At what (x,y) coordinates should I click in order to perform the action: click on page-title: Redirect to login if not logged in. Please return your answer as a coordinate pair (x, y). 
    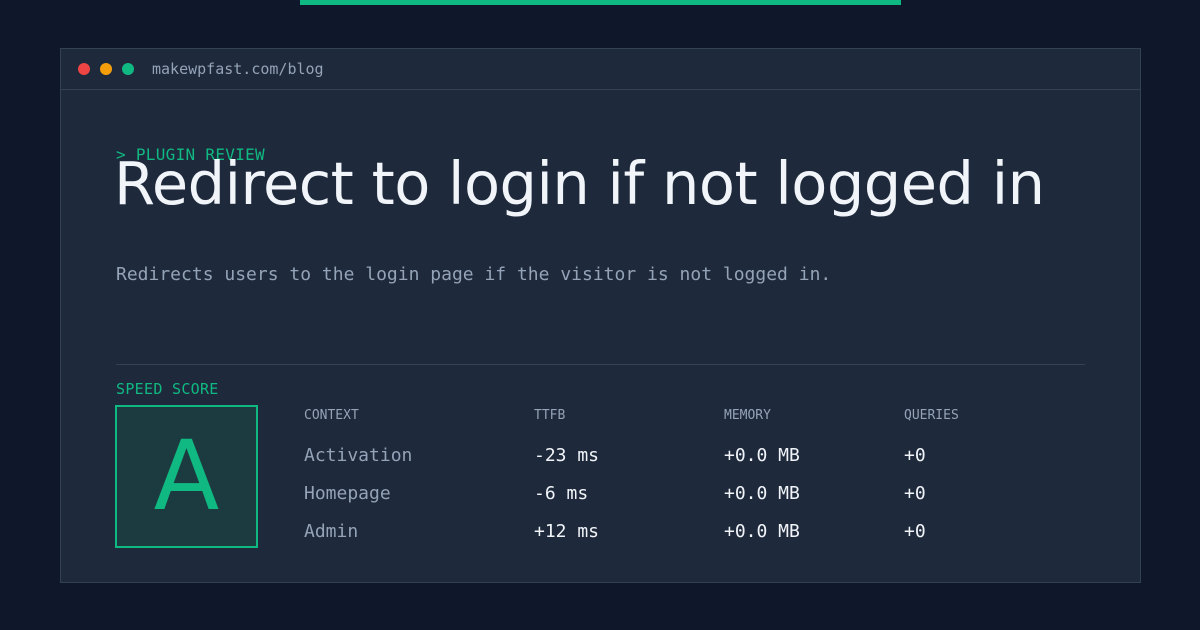
    Looking at the image, I should click on (579, 183).